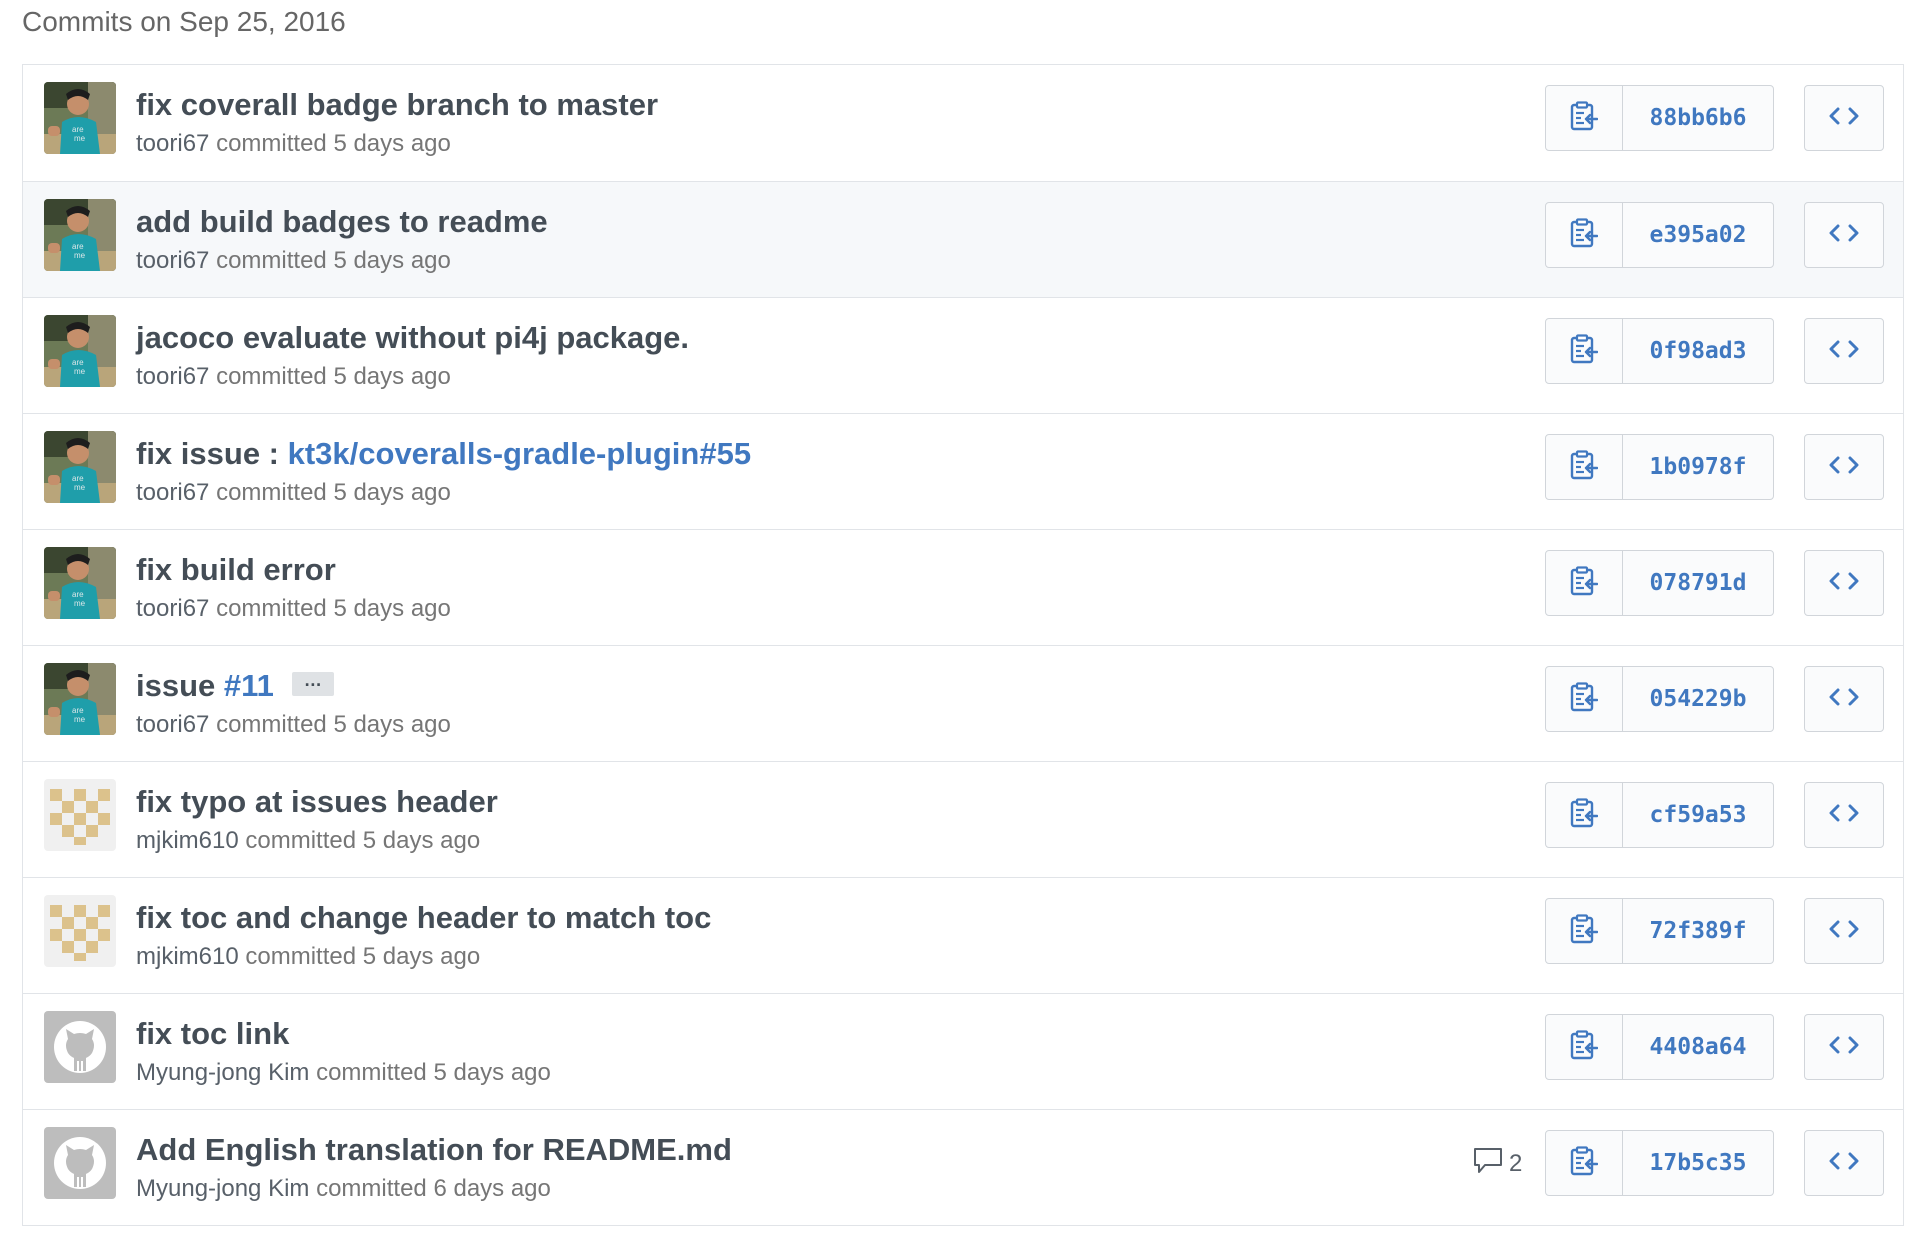 This screenshot has width=1920, height=1240. I want to click on commit-sha-link: 17b5c35, so click(1698, 1163).